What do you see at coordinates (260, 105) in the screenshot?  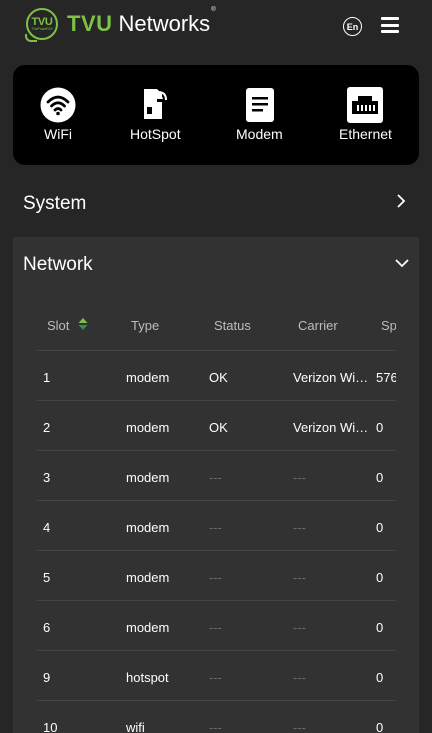 I see `modem-icon` at bounding box center [260, 105].